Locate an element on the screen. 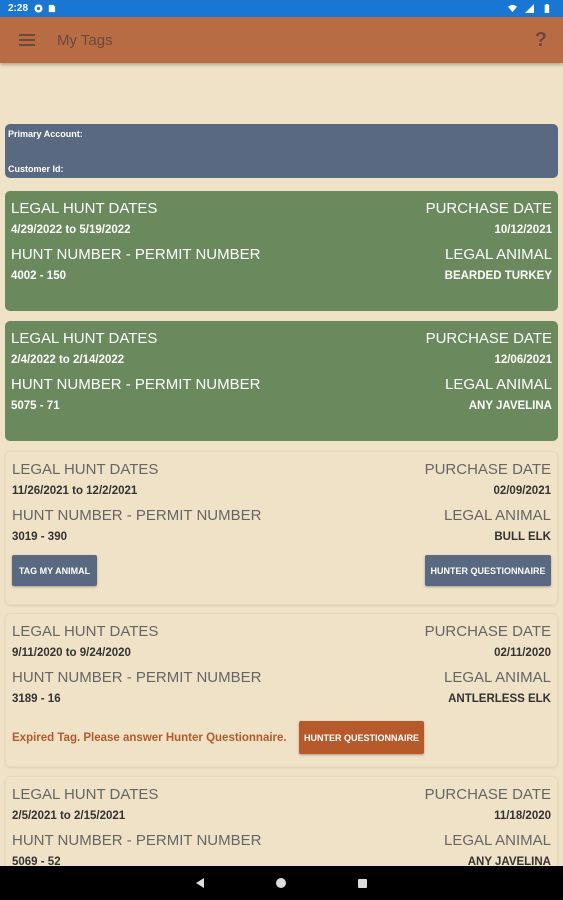 The height and width of the screenshot is (900, 563). primary-account-label: Primary Account: is located at coordinates (45, 134).